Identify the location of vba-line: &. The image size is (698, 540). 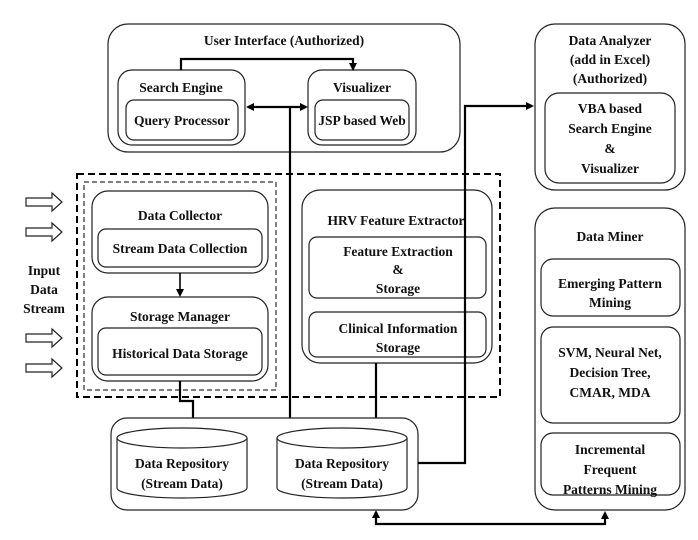
(609, 148).